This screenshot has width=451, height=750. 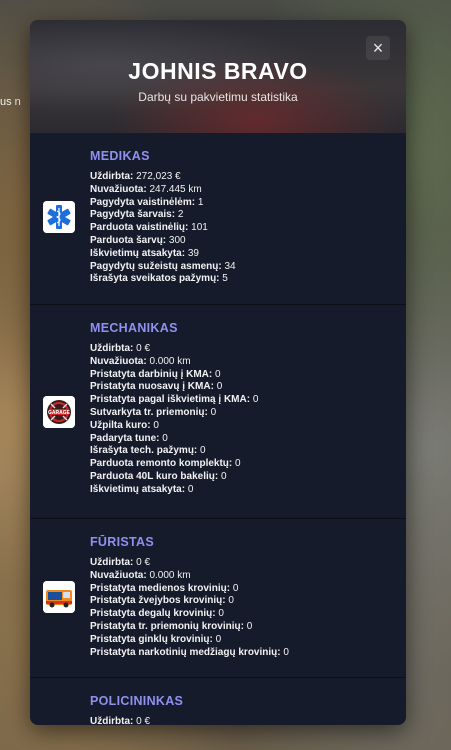 I want to click on stat-row: Sutvarkyta tr. priemonių: 0, so click(x=153, y=412).